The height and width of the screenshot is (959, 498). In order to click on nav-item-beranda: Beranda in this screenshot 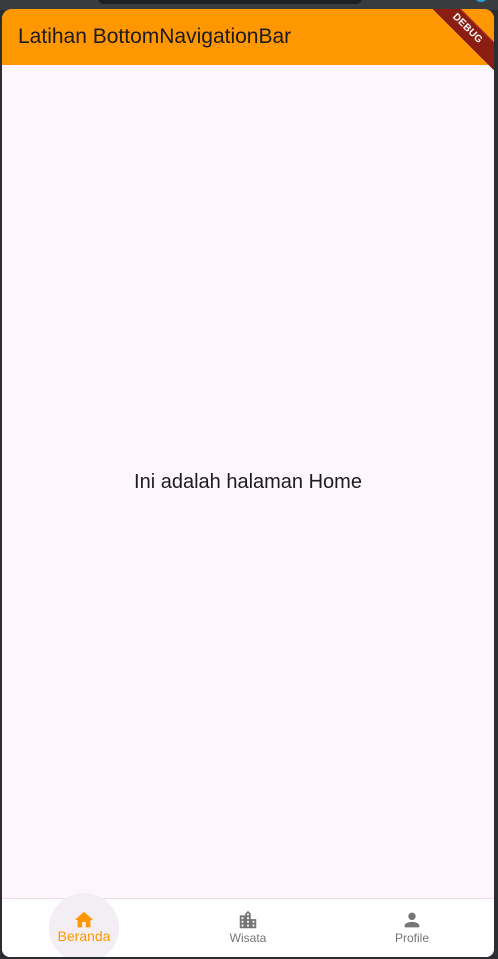, I will do `click(84, 925)`.